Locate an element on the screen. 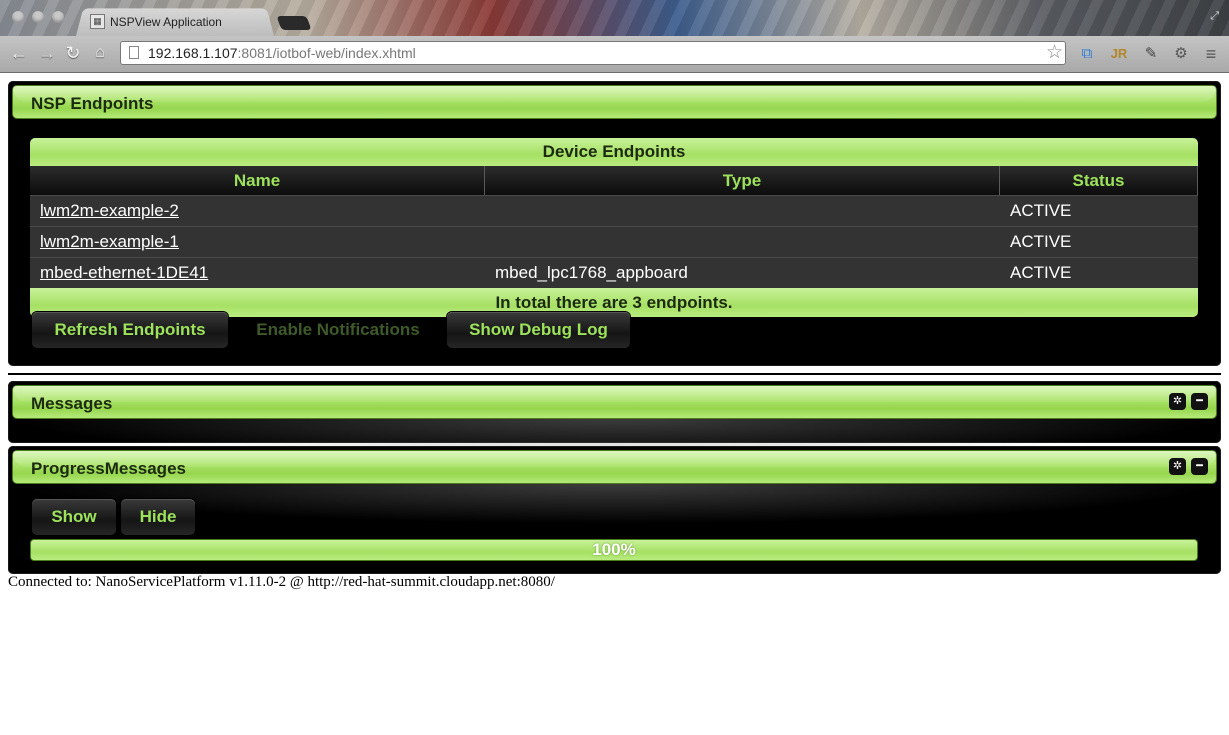 This screenshot has height=735, width=1229. forward-icon: → is located at coordinates (47, 53).